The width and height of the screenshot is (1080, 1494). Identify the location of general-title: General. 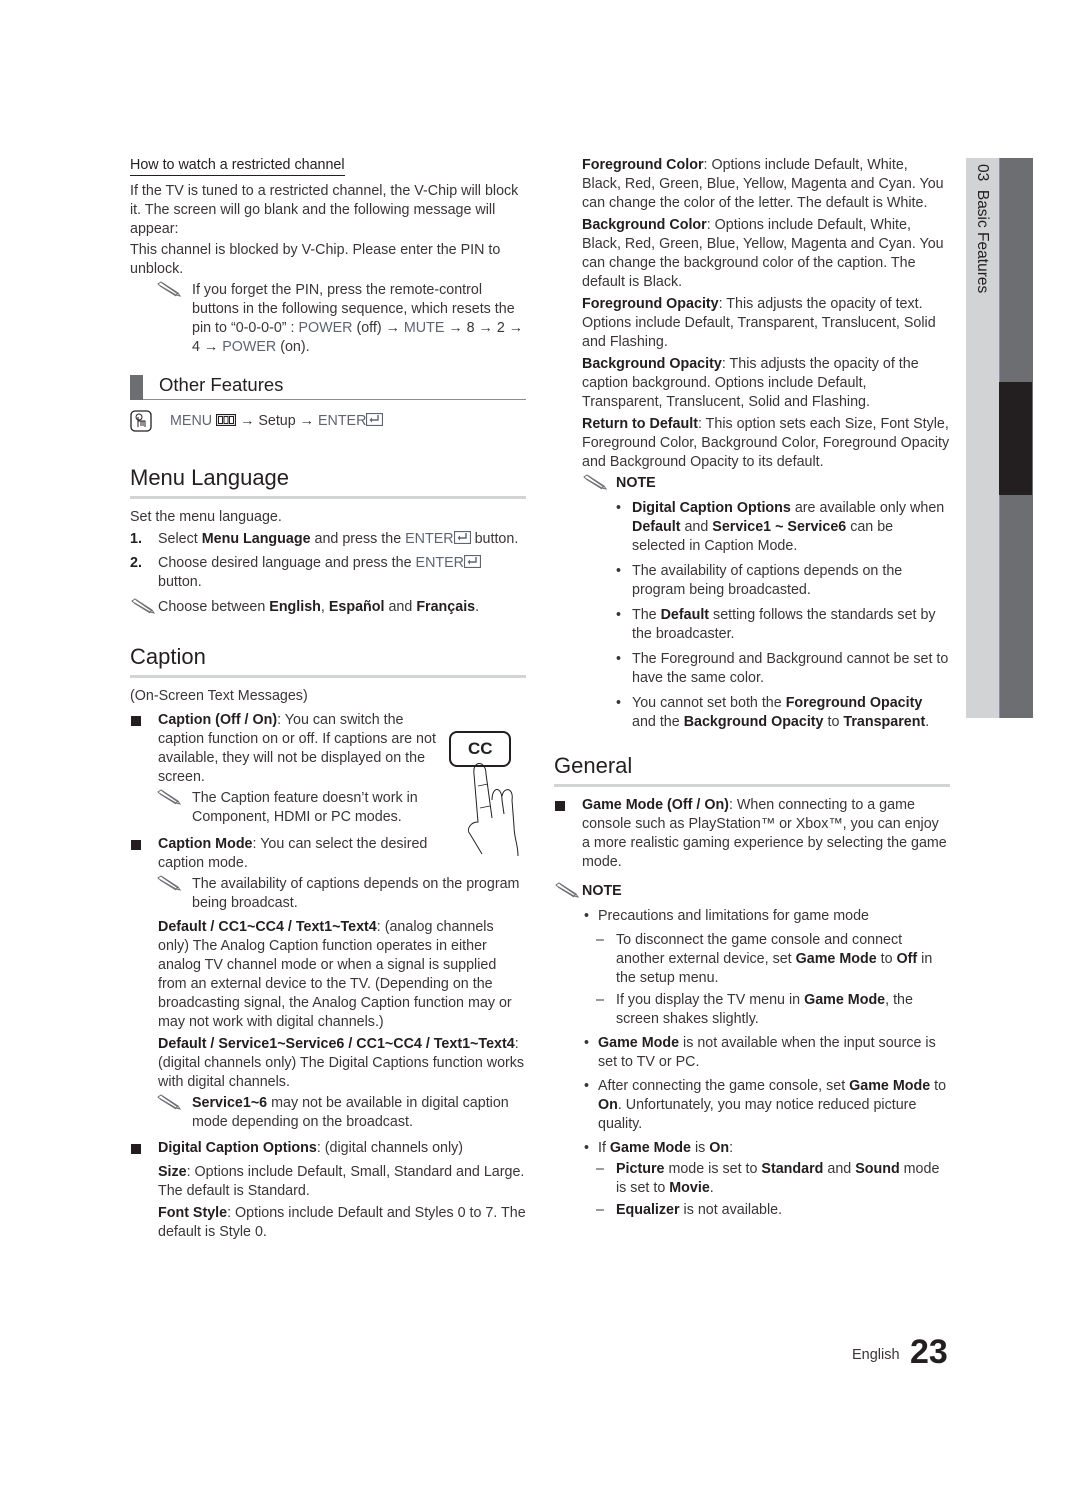
(752, 769).